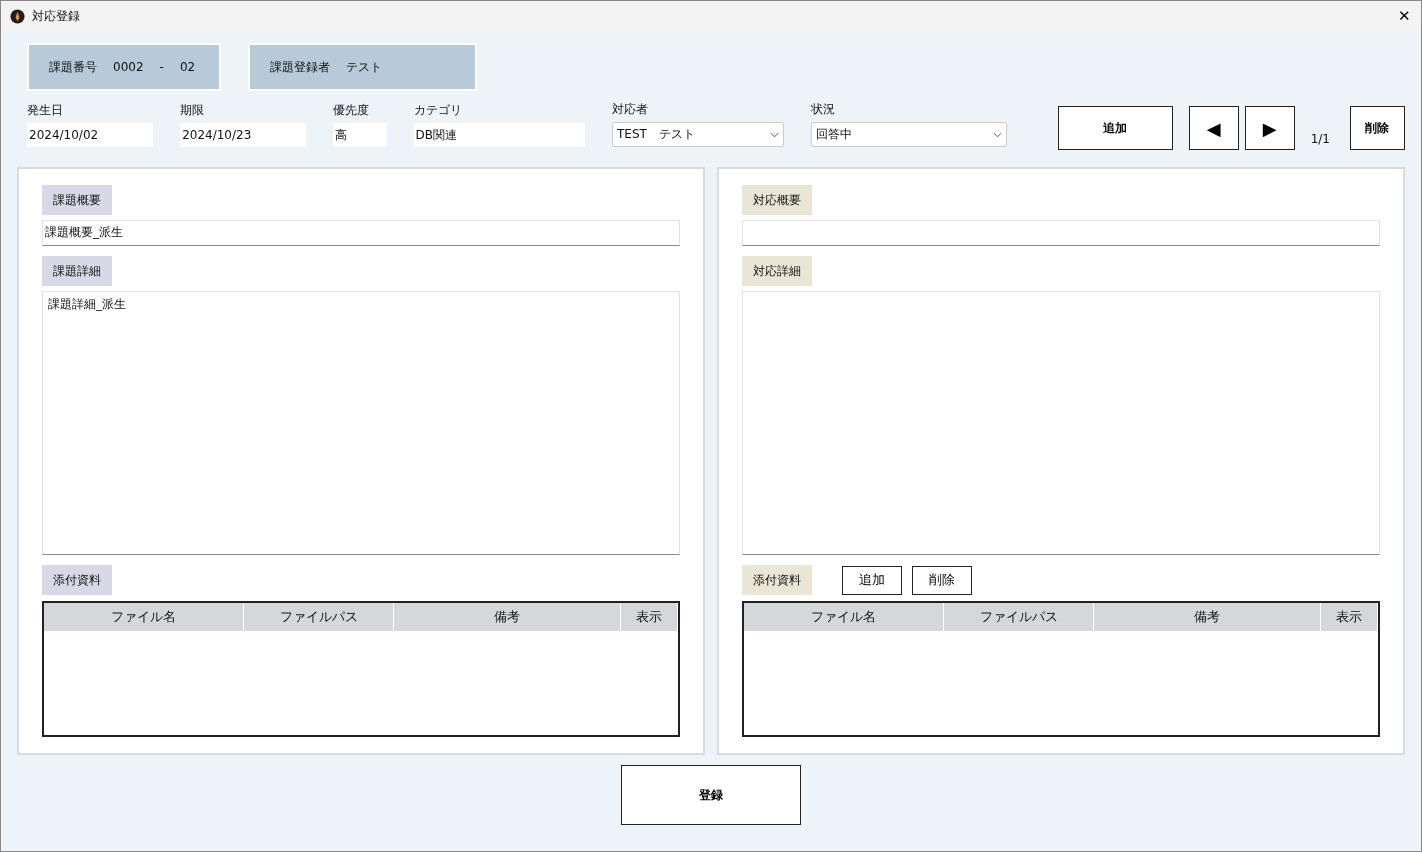  I want to click on section-label: 対応詳細, so click(777, 271).